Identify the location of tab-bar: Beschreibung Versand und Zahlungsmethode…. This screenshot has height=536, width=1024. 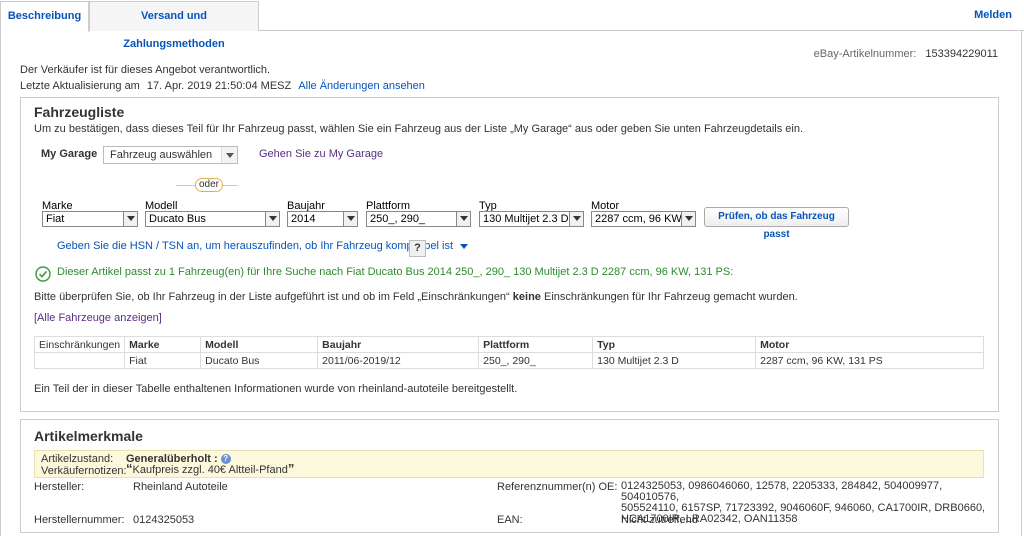
(512, 25).